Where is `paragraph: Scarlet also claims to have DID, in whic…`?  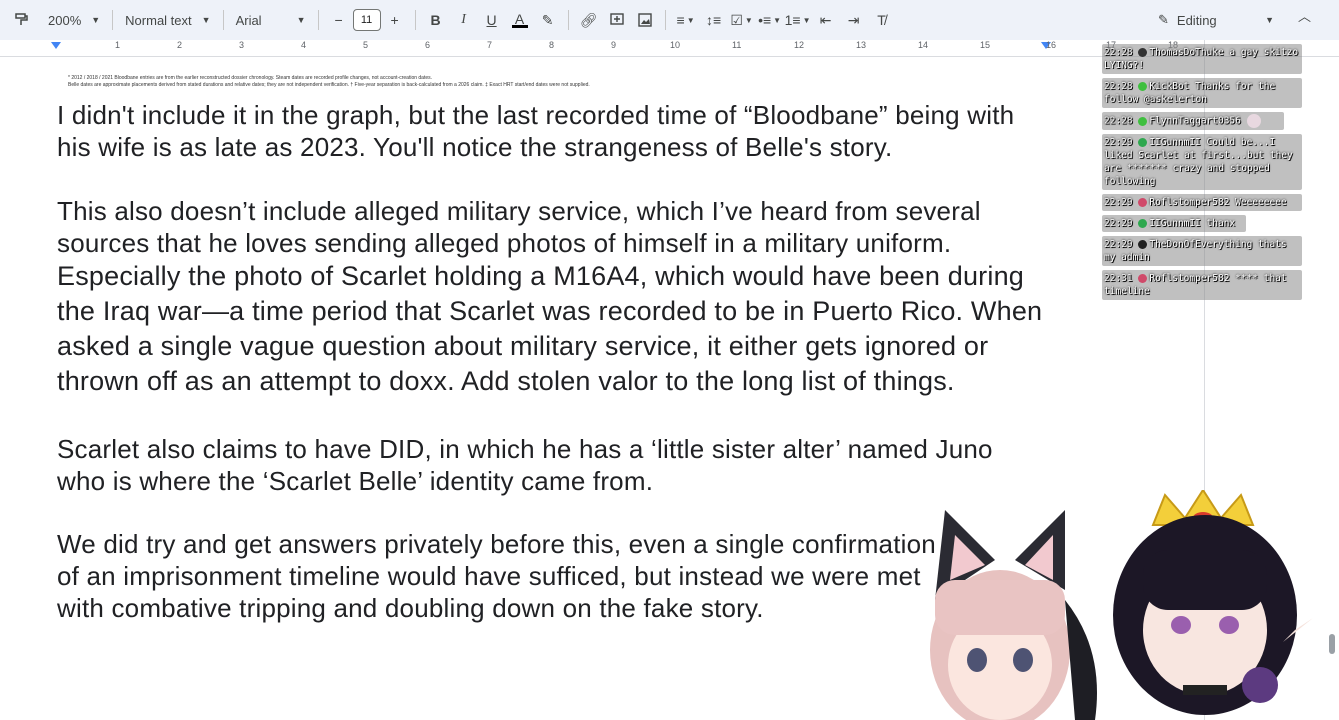 paragraph: Scarlet also claims to have DID, in whic… is located at coordinates (552, 465).